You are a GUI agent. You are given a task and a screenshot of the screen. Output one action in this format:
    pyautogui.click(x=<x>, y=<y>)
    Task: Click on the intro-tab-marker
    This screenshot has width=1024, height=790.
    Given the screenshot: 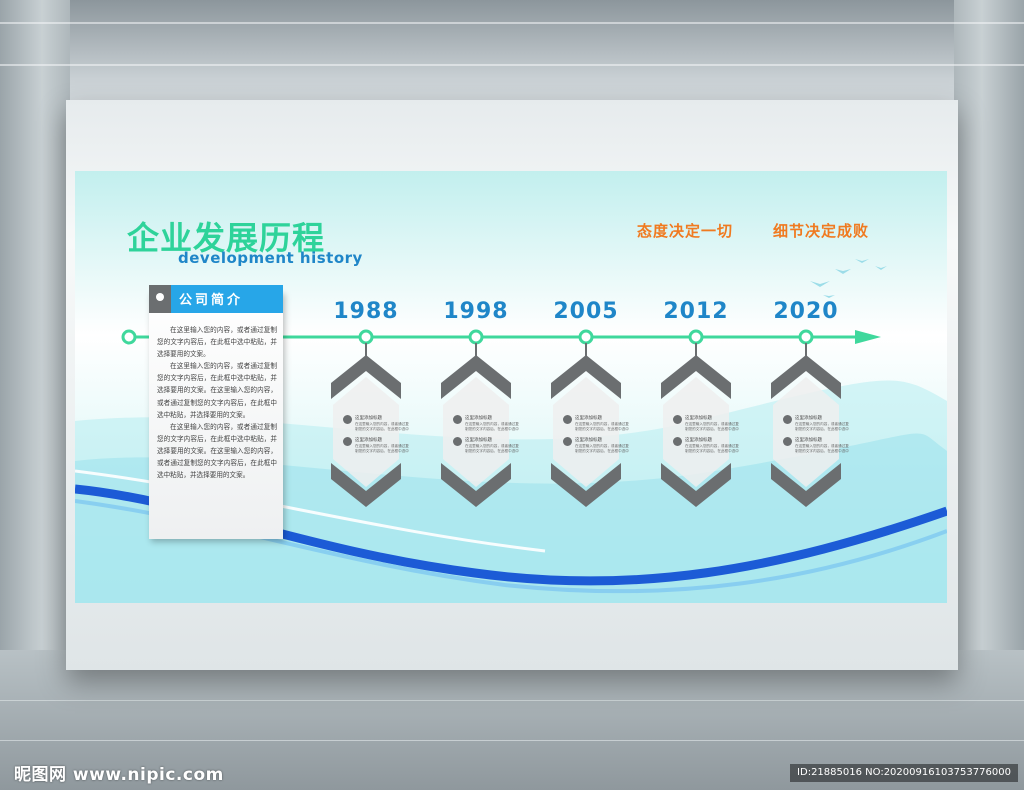 What is the action you would take?
    pyautogui.click(x=160, y=299)
    